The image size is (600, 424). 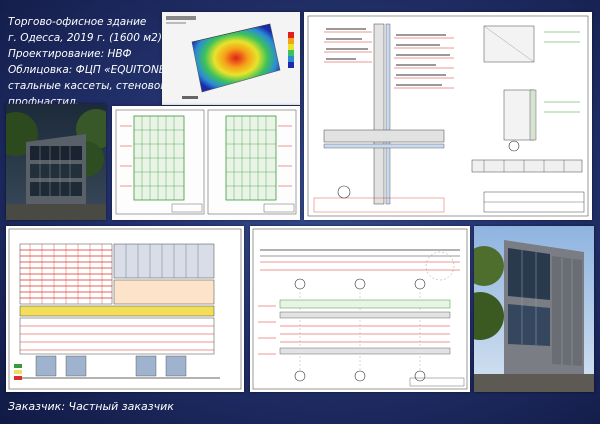 What do you see at coordinates (231, 58) in the screenshot?
I see `thermal-analysis-image` at bounding box center [231, 58].